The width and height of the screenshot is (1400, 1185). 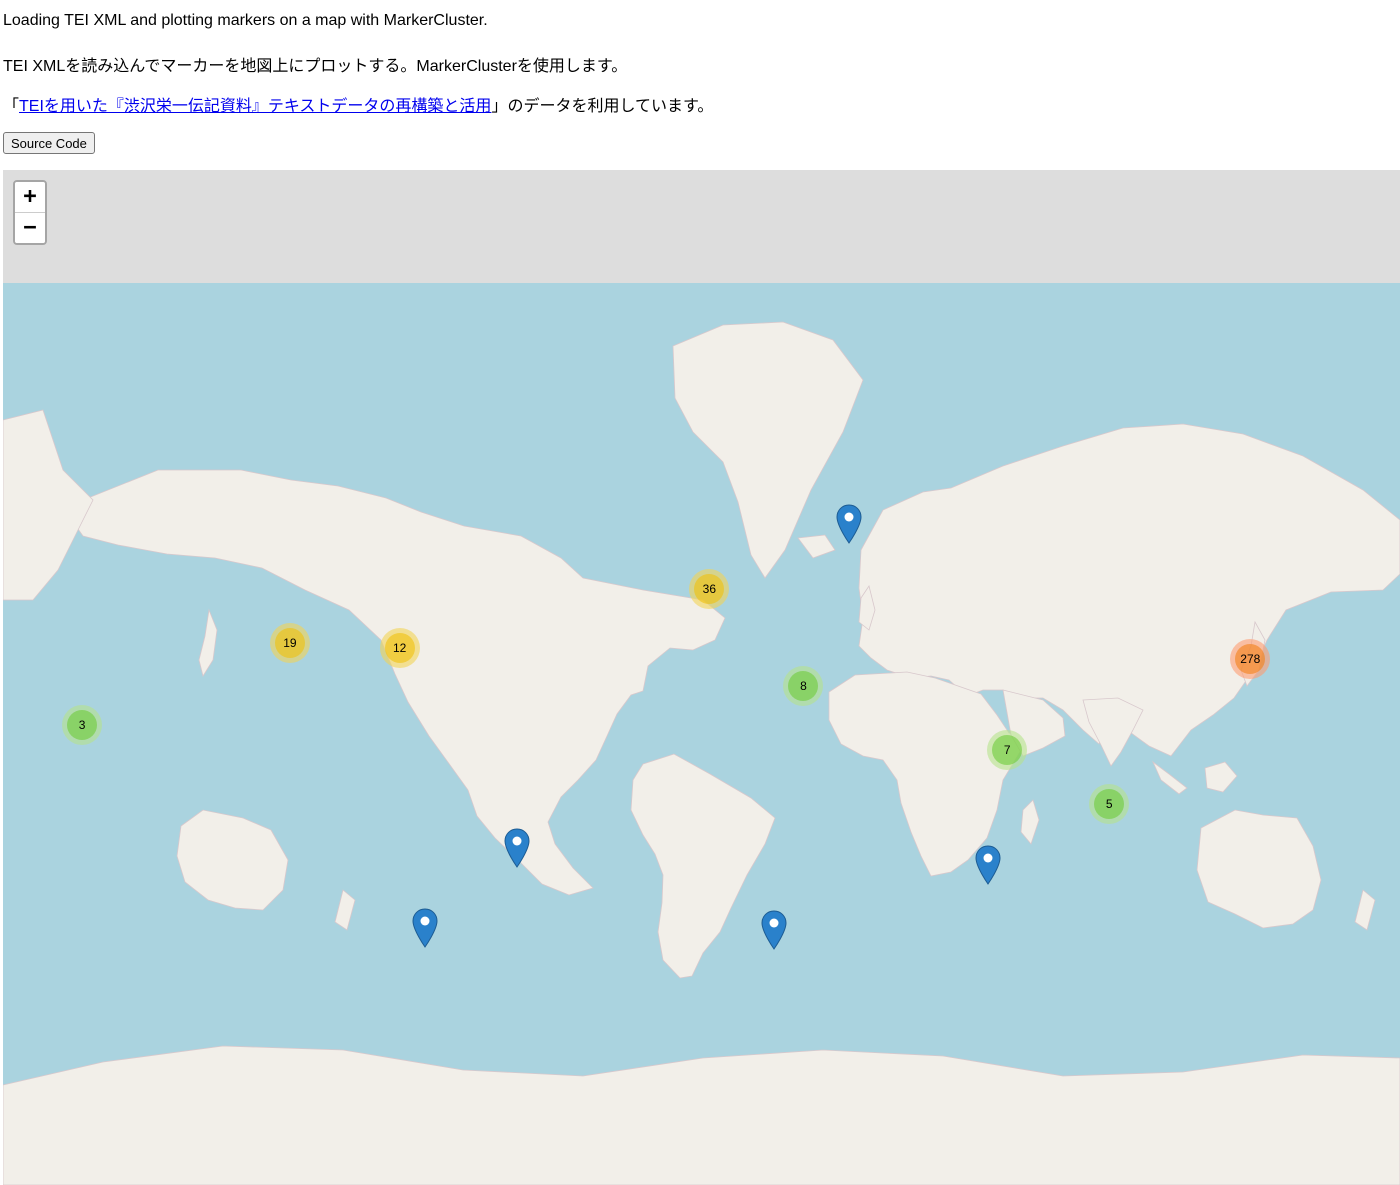 I want to click on marker-cluster: 3, so click(x=82, y=724).